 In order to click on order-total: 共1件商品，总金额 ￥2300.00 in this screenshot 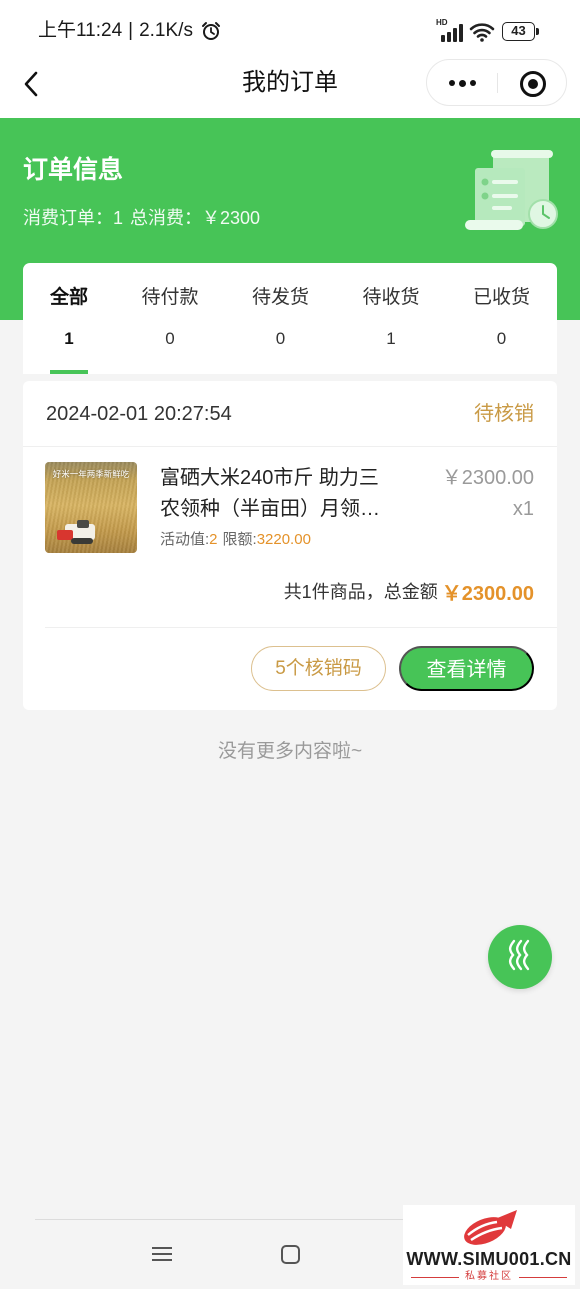, I will do `click(409, 591)`.